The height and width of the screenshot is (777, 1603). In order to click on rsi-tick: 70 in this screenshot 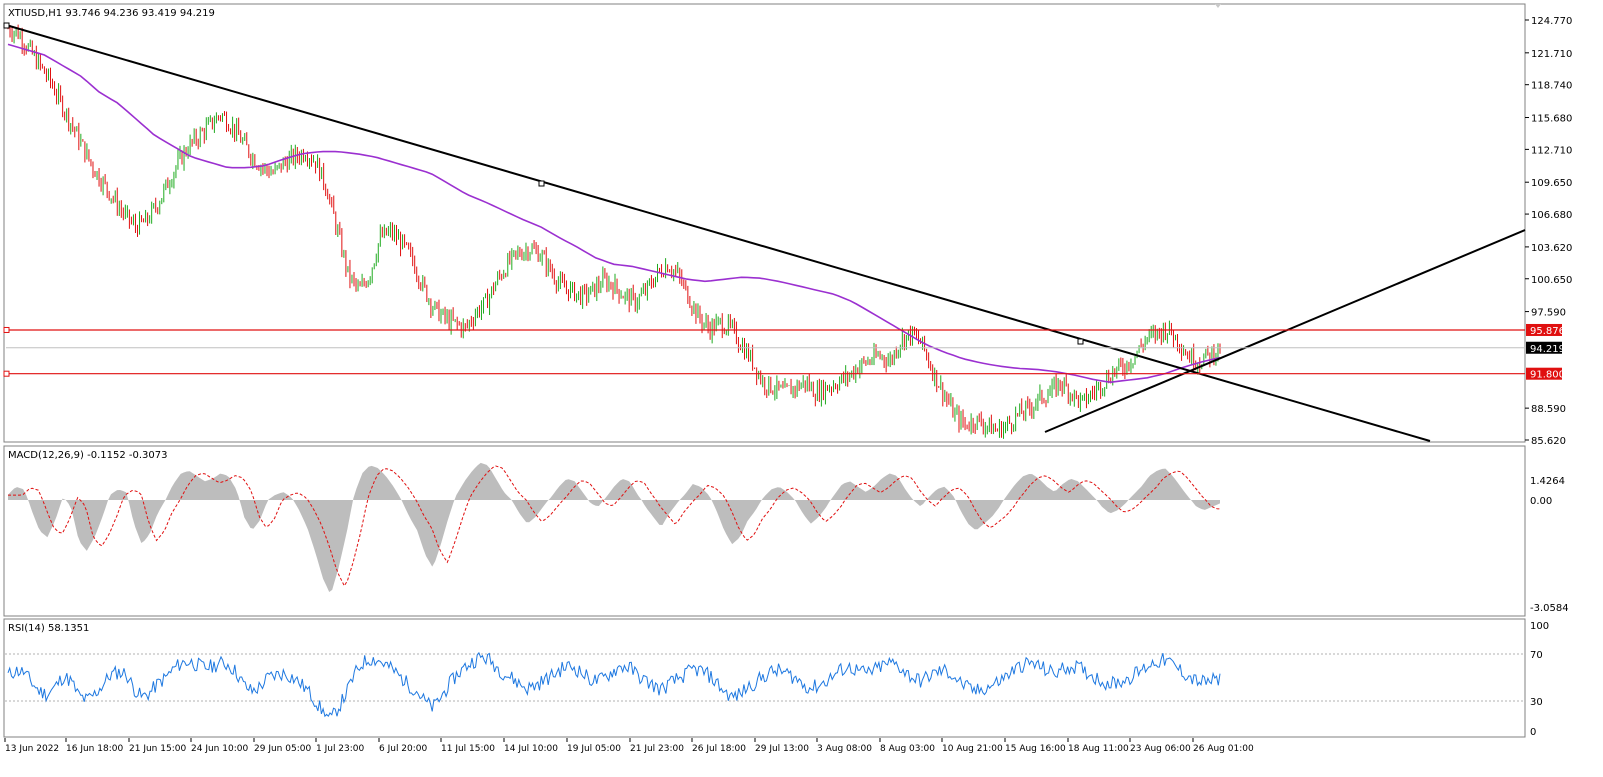, I will do `click(1536, 655)`.